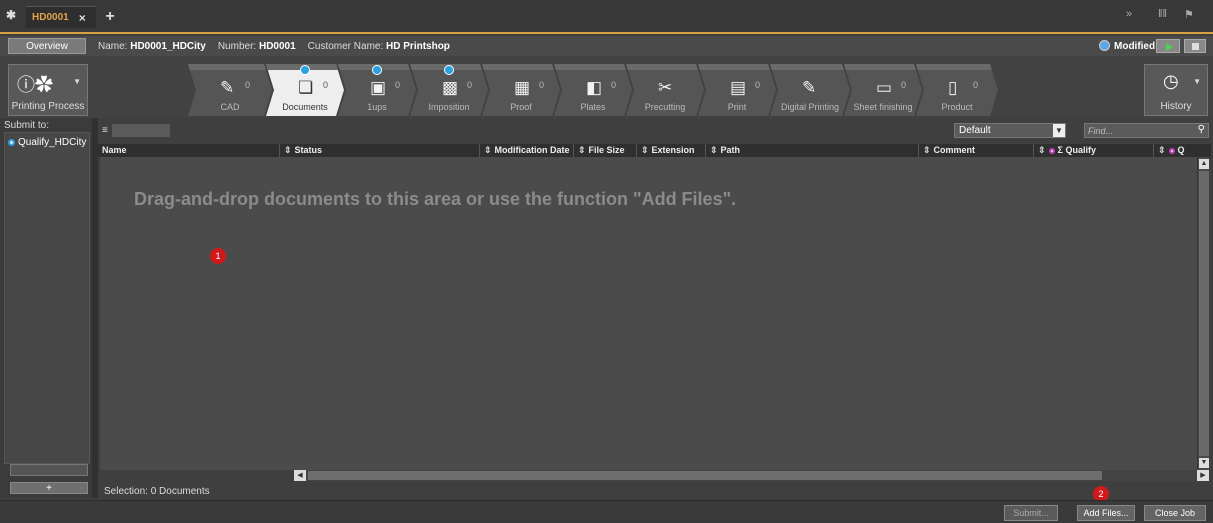 The width and height of the screenshot is (1213, 523). I want to click on column-header-modification-date: ⇕ Modification Date, so click(527, 150).